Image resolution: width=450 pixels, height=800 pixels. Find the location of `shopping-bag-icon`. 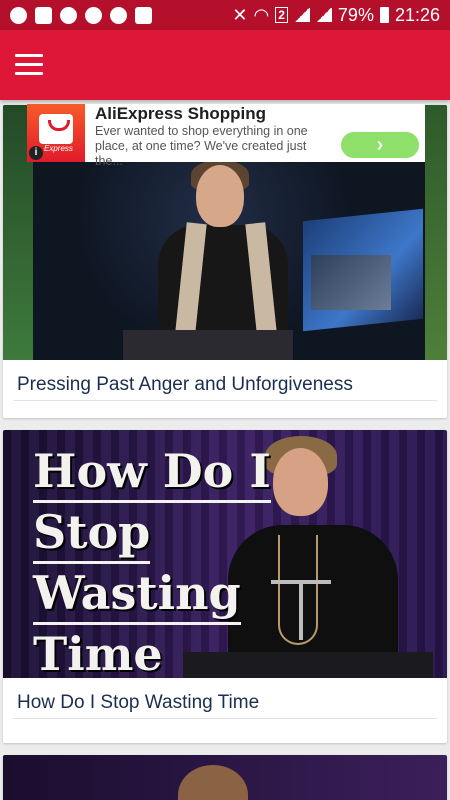

shopping-bag-icon is located at coordinates (56, 129).